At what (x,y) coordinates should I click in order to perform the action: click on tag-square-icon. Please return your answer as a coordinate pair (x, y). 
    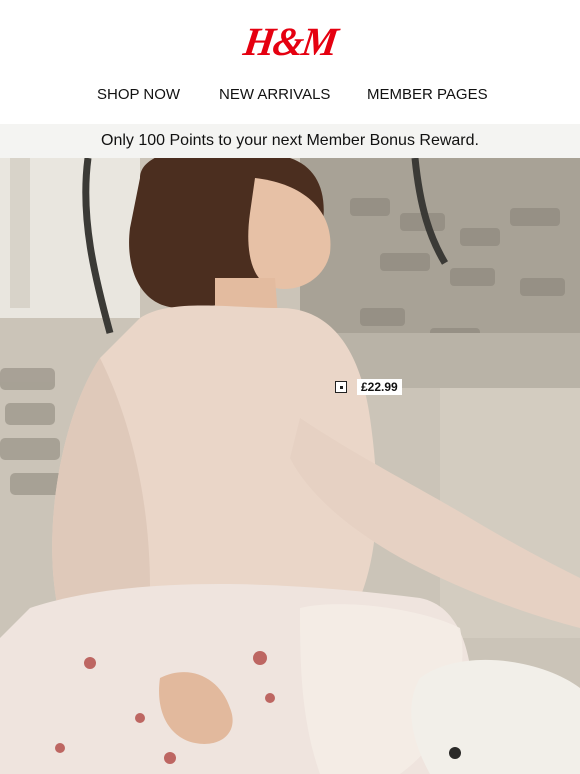
    Looking at the image, I should click on (341, 387).